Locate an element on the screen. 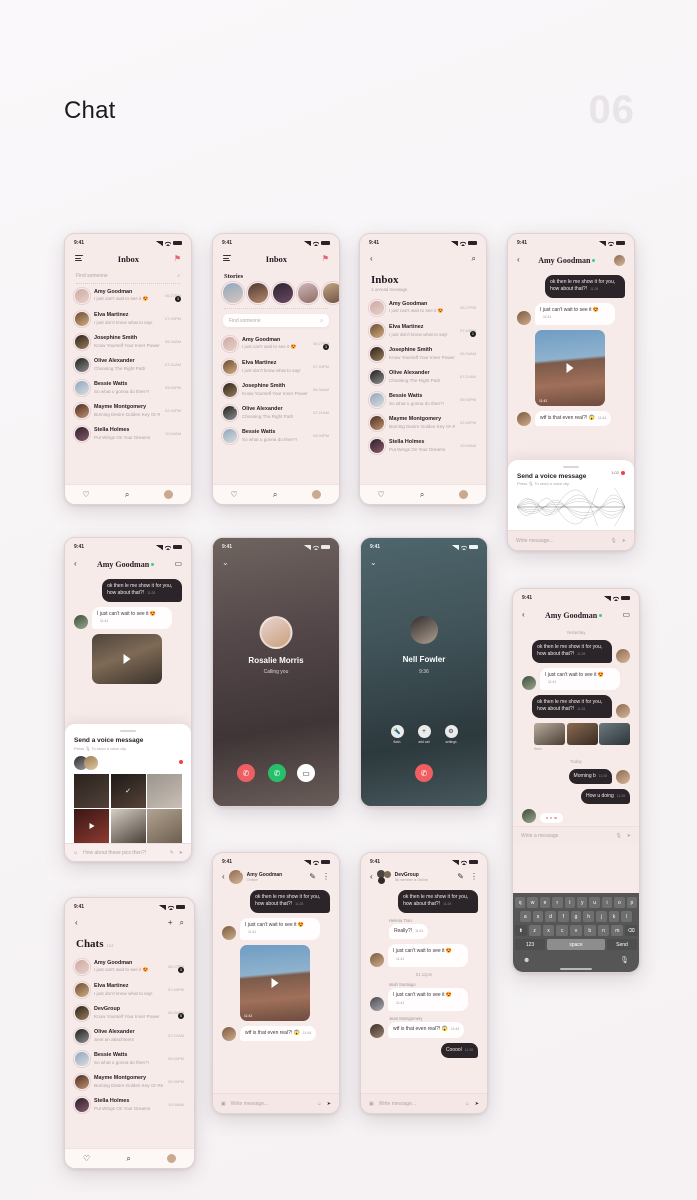 The width and height of the screenshot is (697, 1200). key-l: l is located at coordinates (627, 917).